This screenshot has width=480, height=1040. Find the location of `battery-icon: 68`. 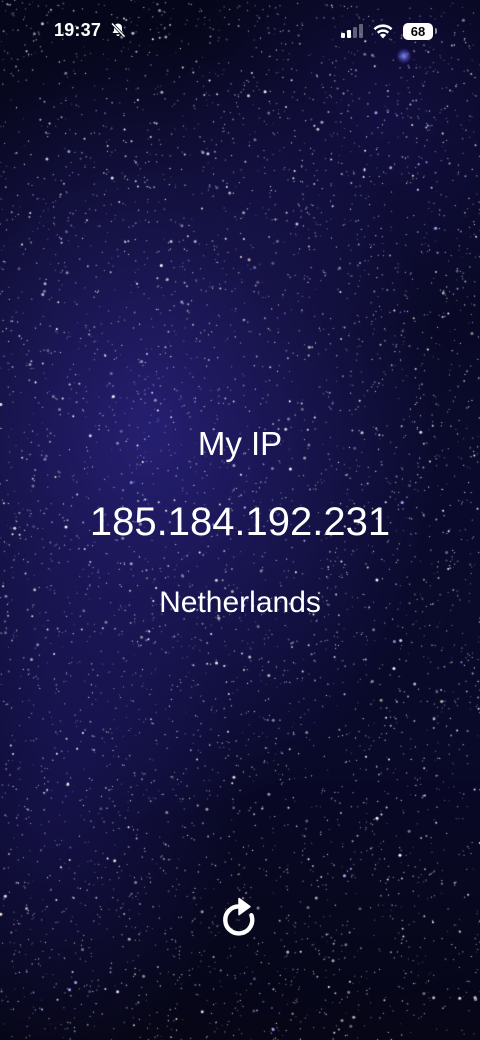

battery-icon: 68 is located at coordinates (418, 31).